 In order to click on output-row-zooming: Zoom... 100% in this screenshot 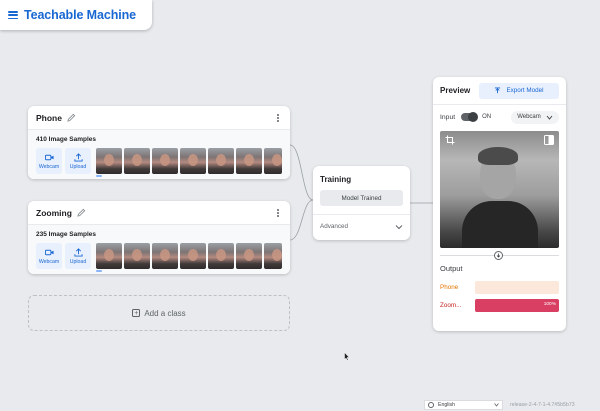, I will do `click(499, 305)`.